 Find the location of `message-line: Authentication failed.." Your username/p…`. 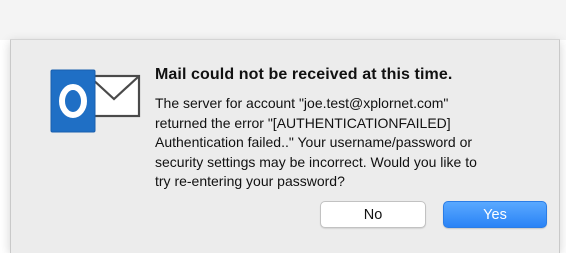

message-line: Authentication failed.." Your username/p… is located at coordinates (314, 142).